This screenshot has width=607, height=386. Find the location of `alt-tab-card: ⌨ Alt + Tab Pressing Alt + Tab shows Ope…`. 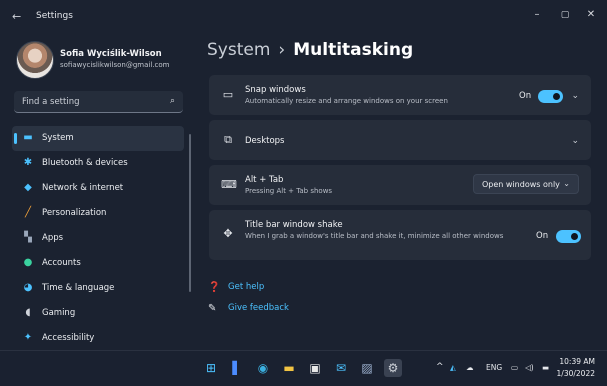

alt-tab-card: ⌨ Alt + Tab Pressing Alt + Tab shows Ope… is located at coordinates (400, 185).